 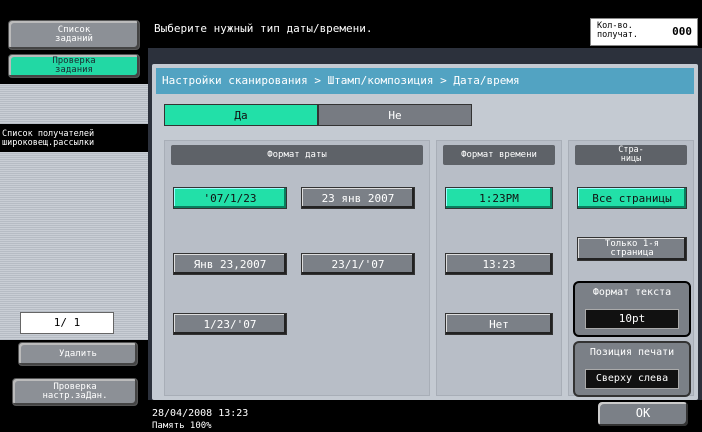 I want to click on date-option-07-1-23: '07/1/23, so click(x=230, y=198).